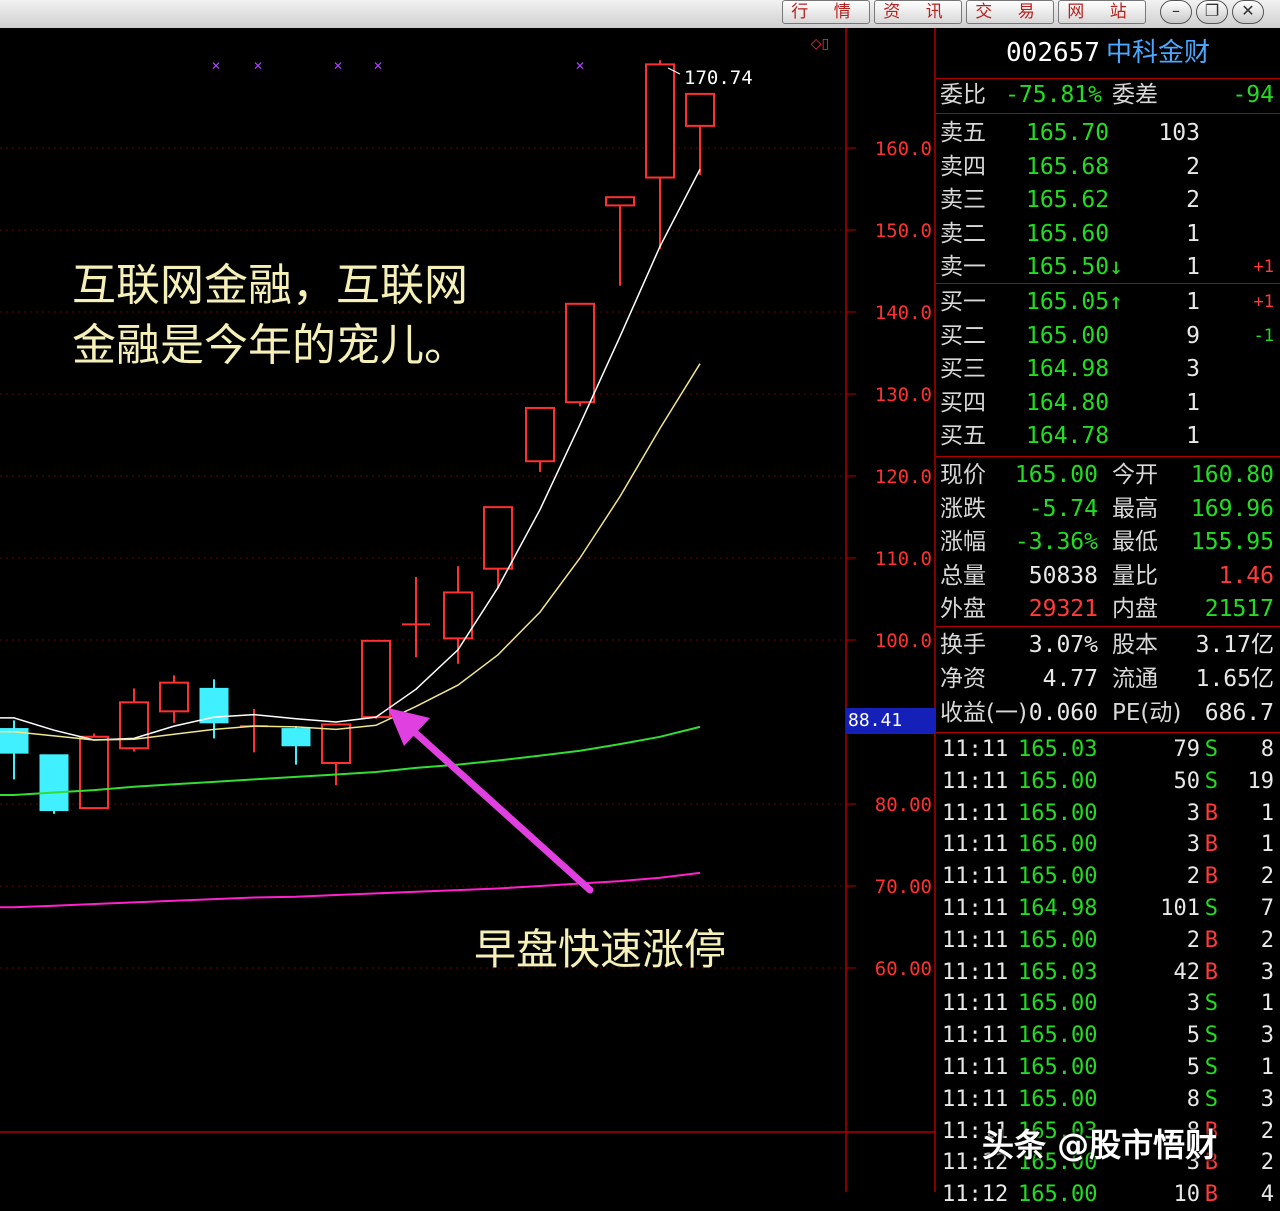 This screenshot has width=1280, height=1211. What do you see at coordinates (903, 641) in the screenshot?
I see `y-tick-label: 100.0` at bounding box center [903, 641].